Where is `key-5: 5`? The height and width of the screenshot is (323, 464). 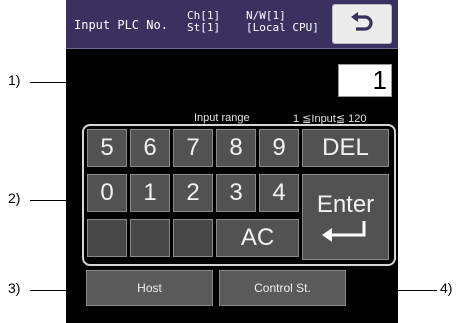
key-5: 5 is located at coordinates (107, 148).